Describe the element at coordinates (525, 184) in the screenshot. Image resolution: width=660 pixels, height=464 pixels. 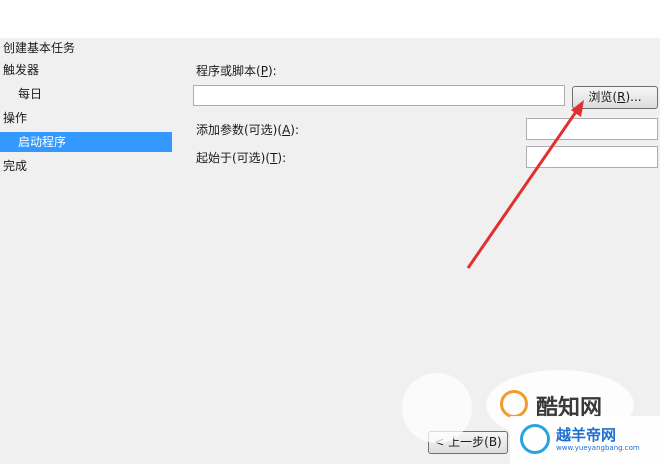
I see `annotation-arrow-icon` at that location.